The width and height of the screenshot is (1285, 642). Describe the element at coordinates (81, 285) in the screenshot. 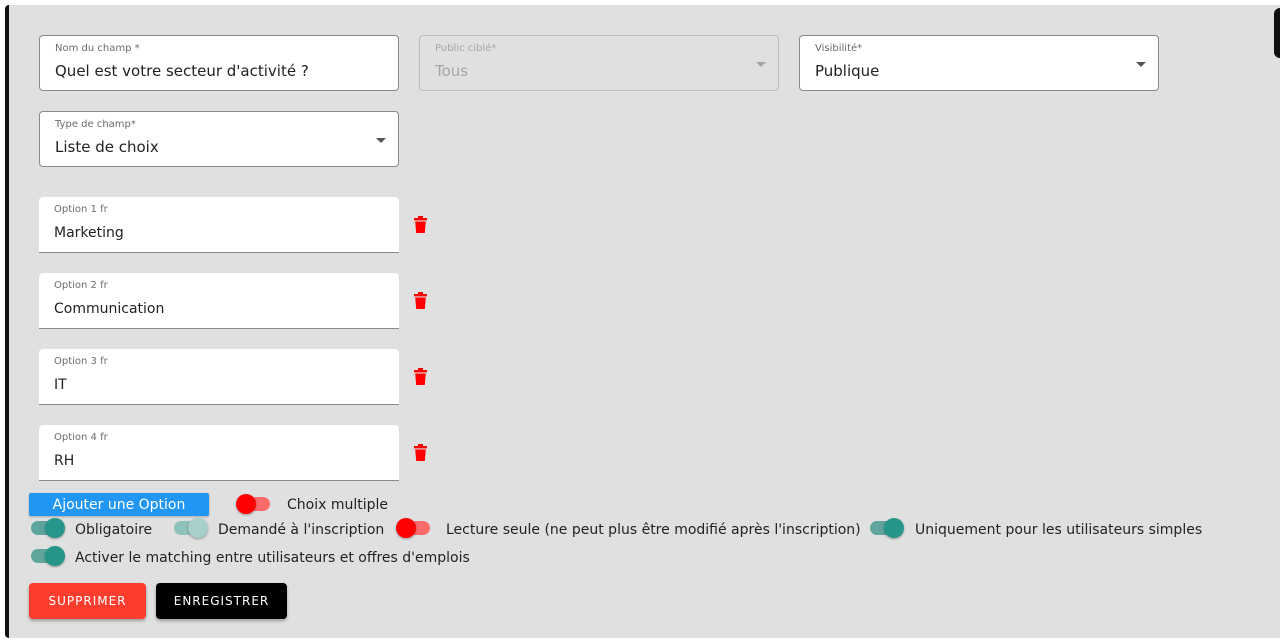

I see `option-label: Option 2 fr` at that location.